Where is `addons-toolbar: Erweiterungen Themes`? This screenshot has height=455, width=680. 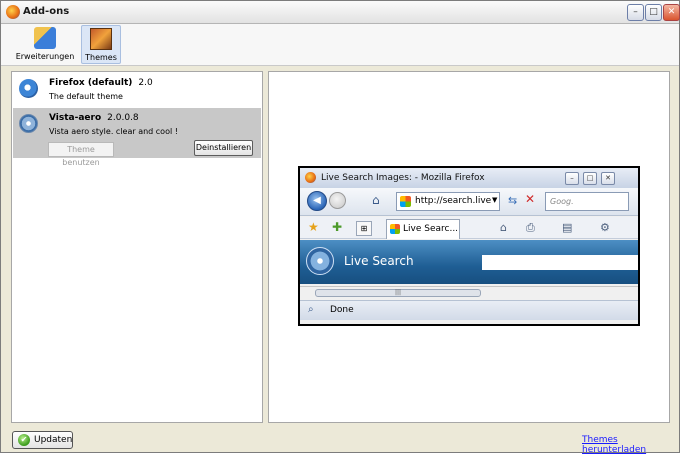
addons-toolbar: Erweiterungen Themes is located at coordinates (340, 45).